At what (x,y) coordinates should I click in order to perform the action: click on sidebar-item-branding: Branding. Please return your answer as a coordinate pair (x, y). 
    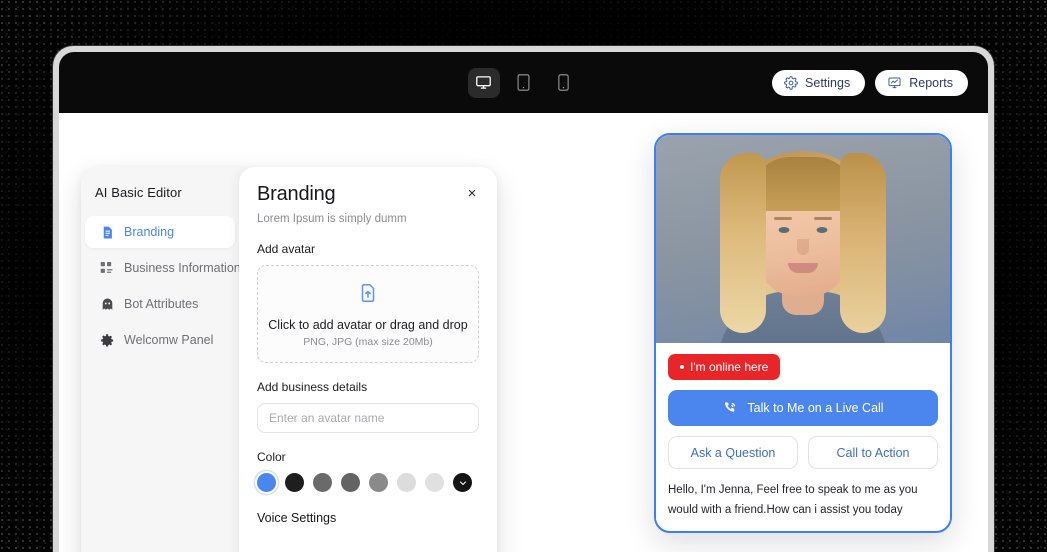
    Looking at the image, I should click on (160, 232).